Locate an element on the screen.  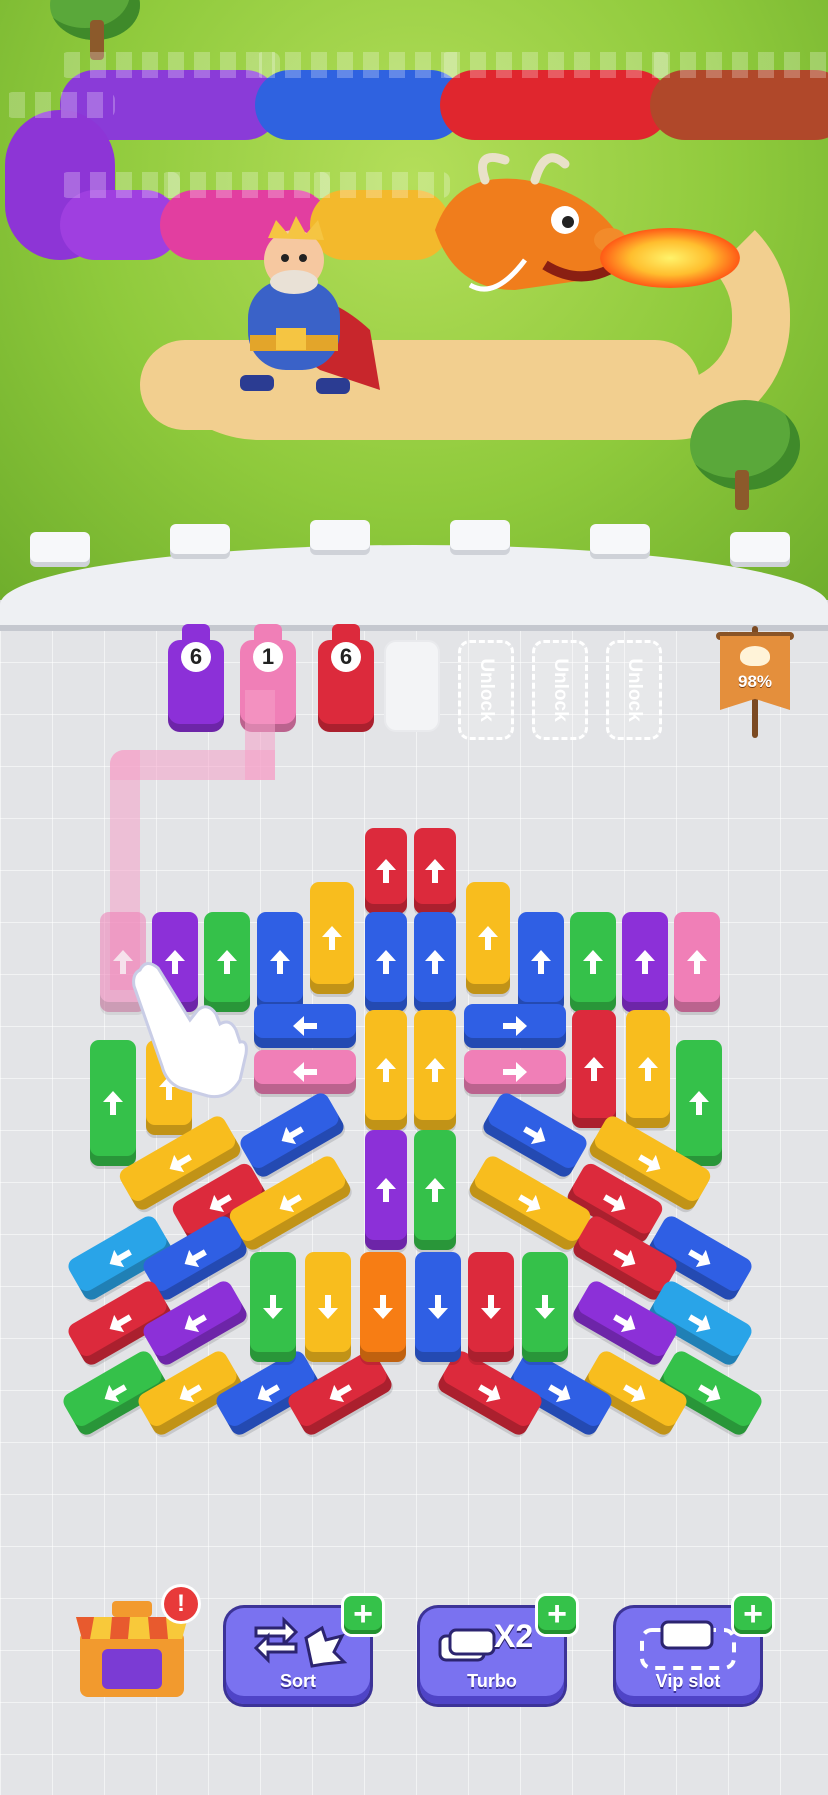
unlock-label: Unlock is located at coordinates (634, 690).